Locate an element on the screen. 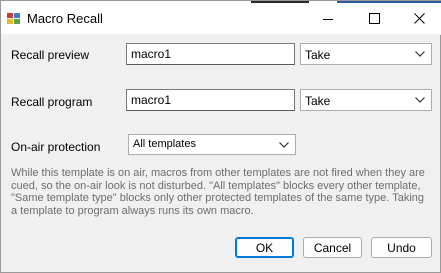  app-icon is located at coordinates (14, 19).